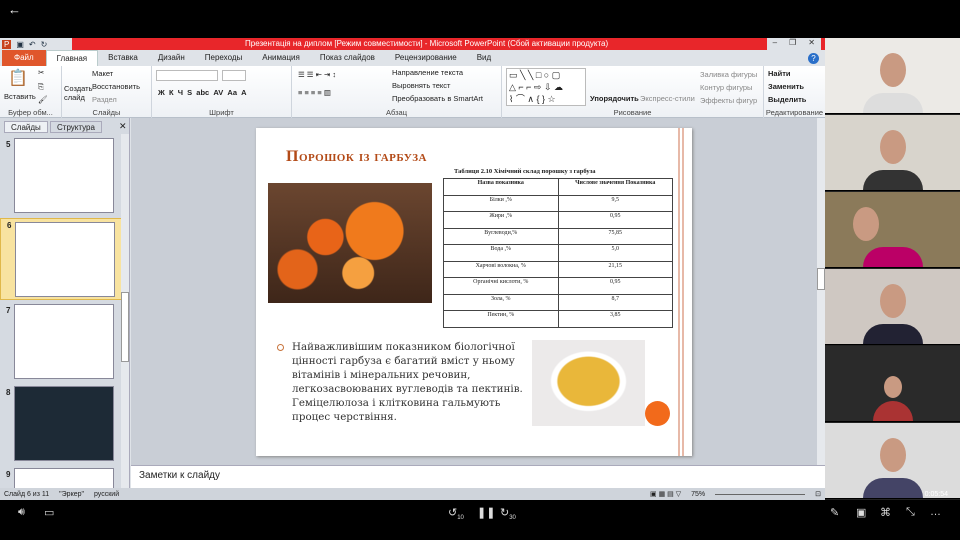 This screenshot has width=960, height=540. I want to click on slide-thumbnail-9: 9, so click(61, 478).